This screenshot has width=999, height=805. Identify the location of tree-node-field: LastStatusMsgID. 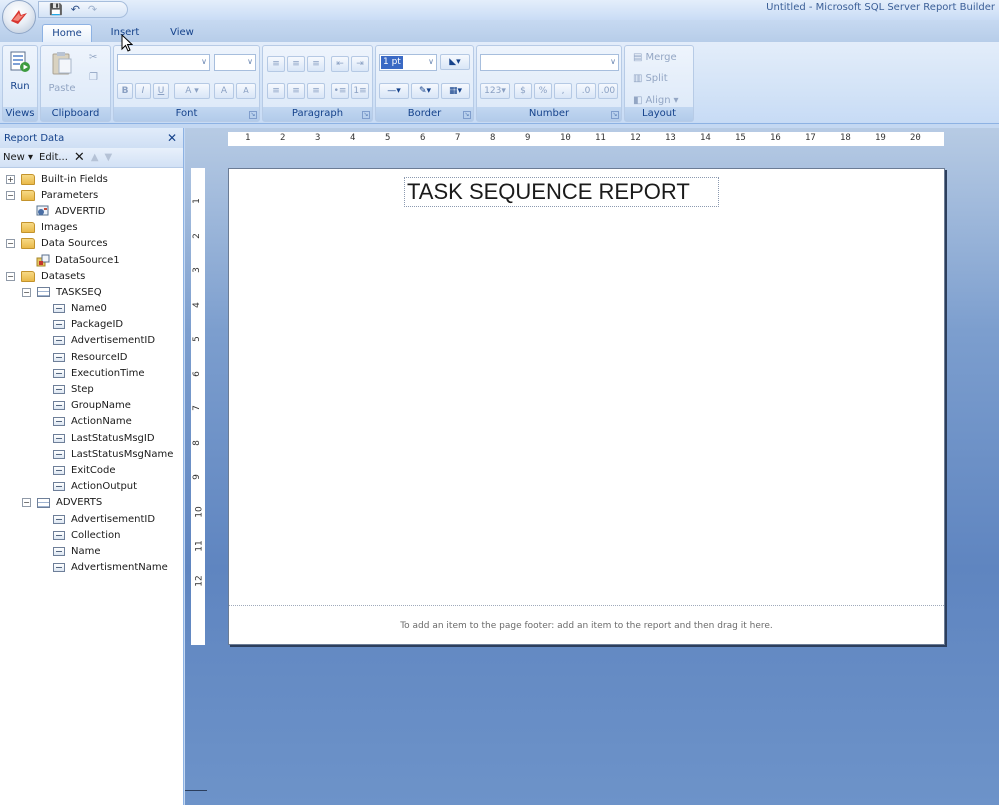
(91, 438).